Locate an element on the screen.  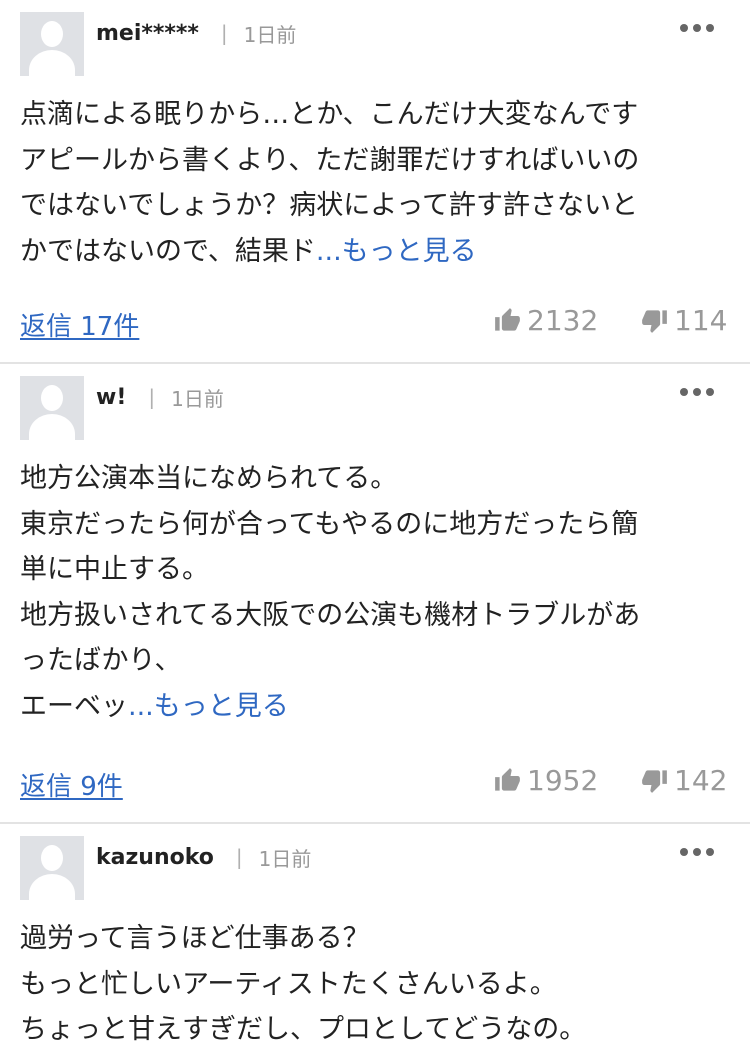
comment-line: 東京だったら何が合ってもやるのに地方だったら簡 is located at coordinates (329, 524).